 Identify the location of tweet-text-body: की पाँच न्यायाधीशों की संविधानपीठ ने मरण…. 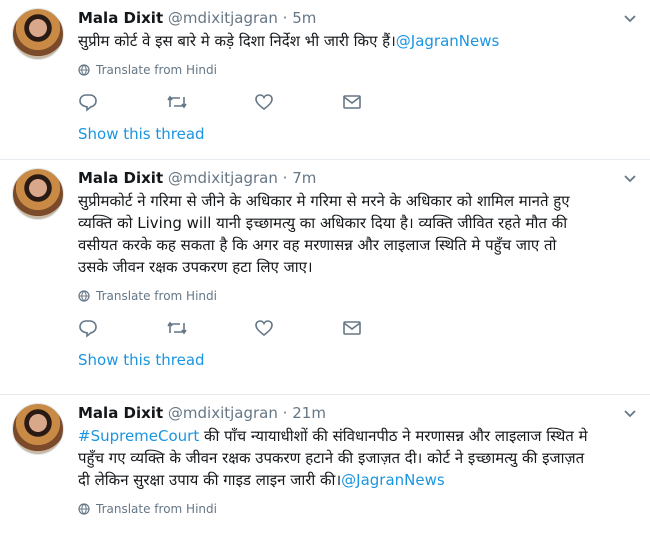
(393, 436).